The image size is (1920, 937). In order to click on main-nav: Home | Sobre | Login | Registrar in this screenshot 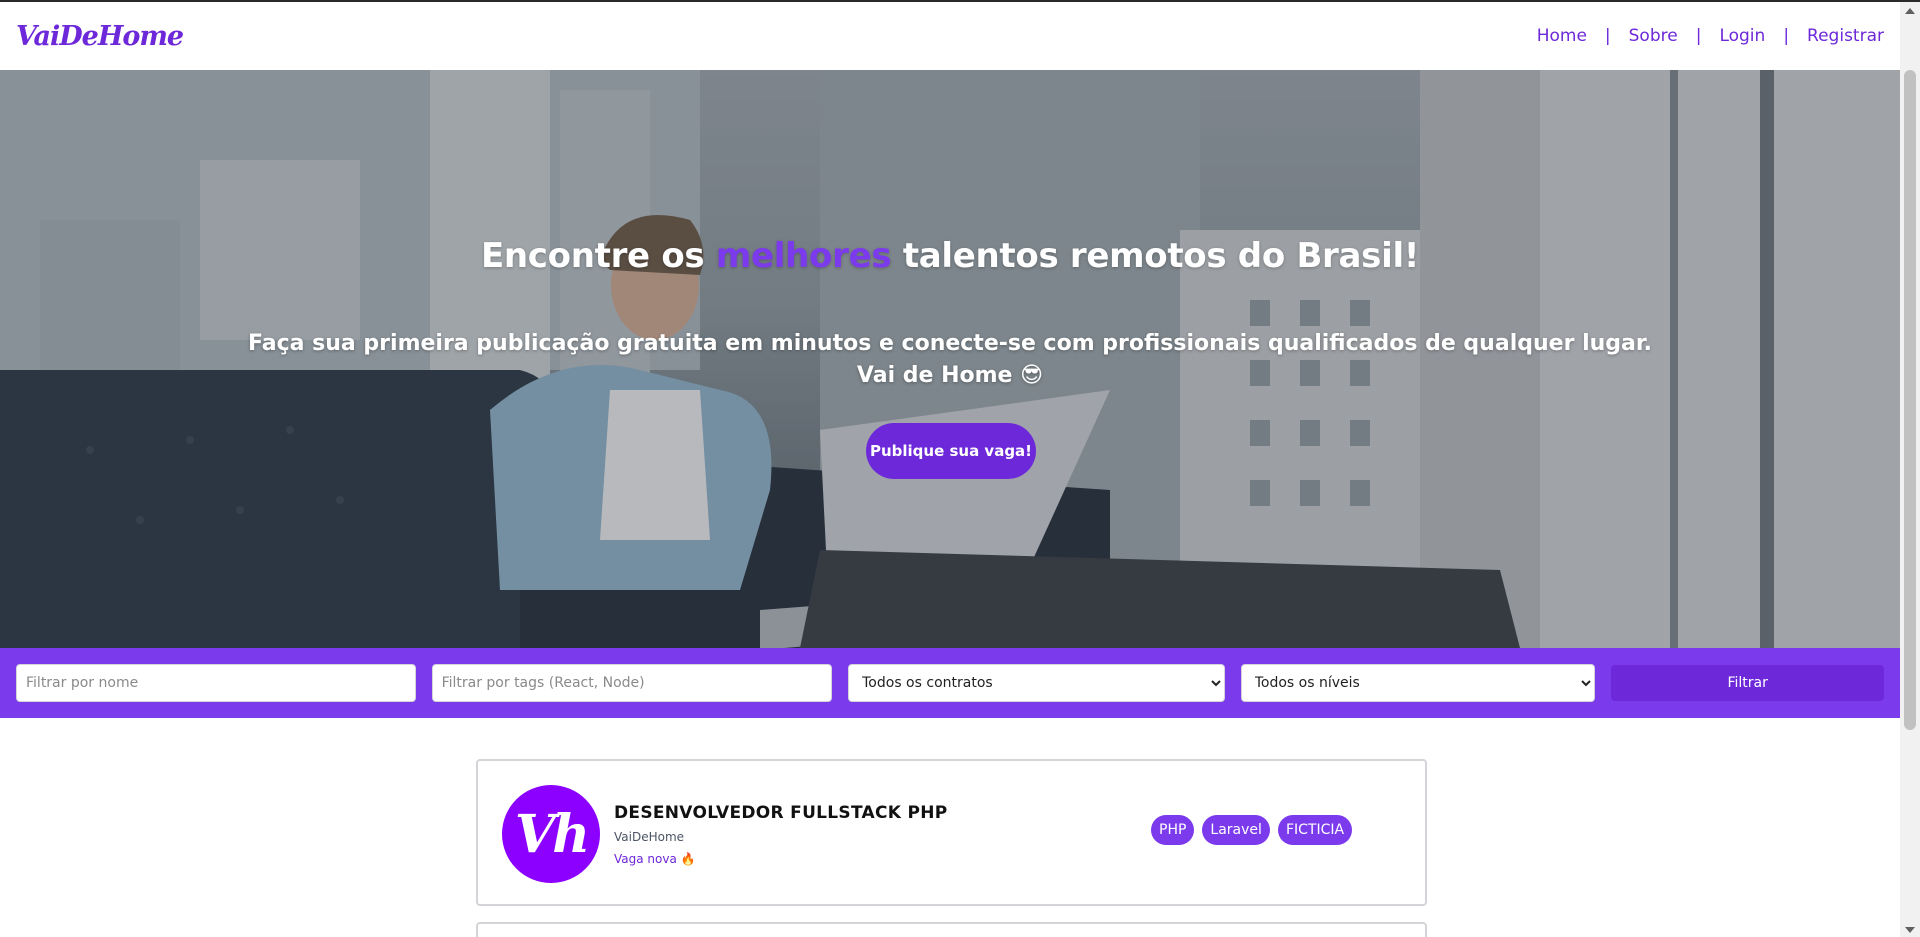, I will do `click(1710, 36)`.